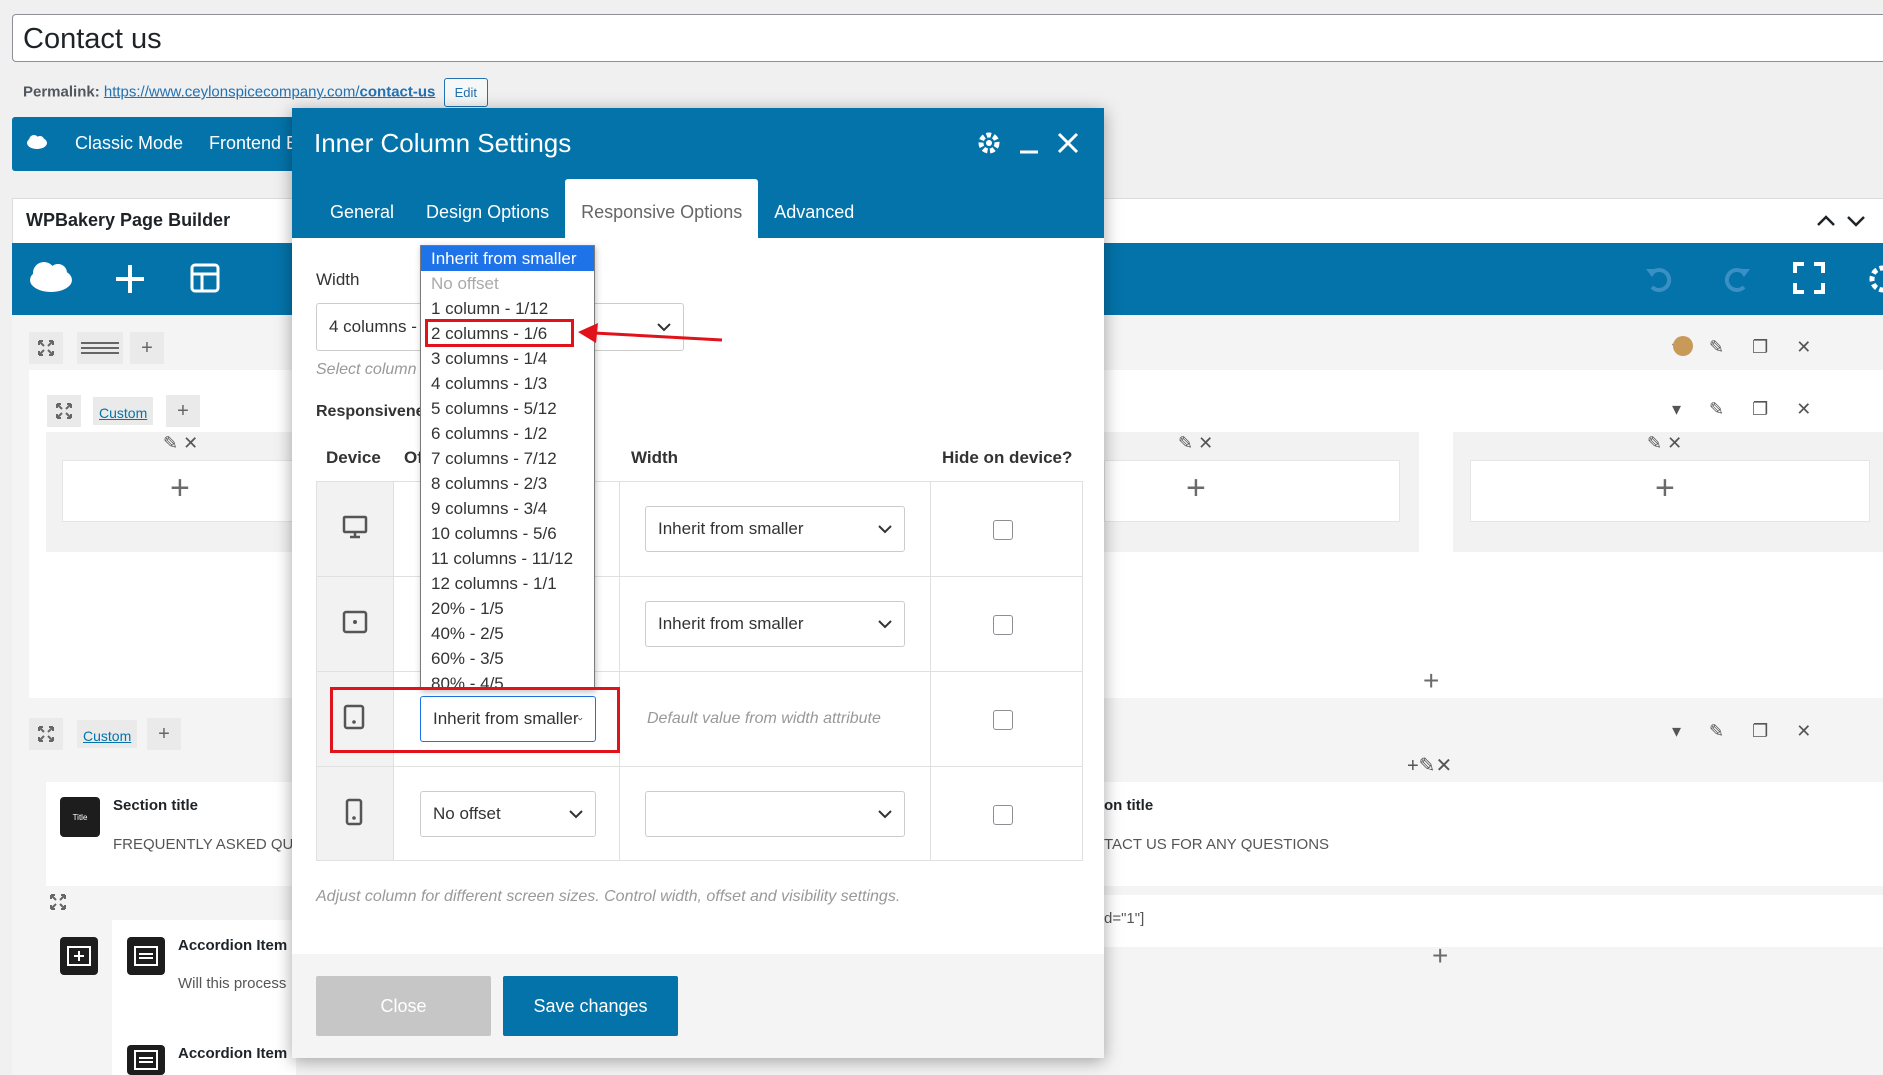  What do you see at coordinates (362, 208) in the screenshot?
I see `tab-general: General` at bounding box center [362, 208].